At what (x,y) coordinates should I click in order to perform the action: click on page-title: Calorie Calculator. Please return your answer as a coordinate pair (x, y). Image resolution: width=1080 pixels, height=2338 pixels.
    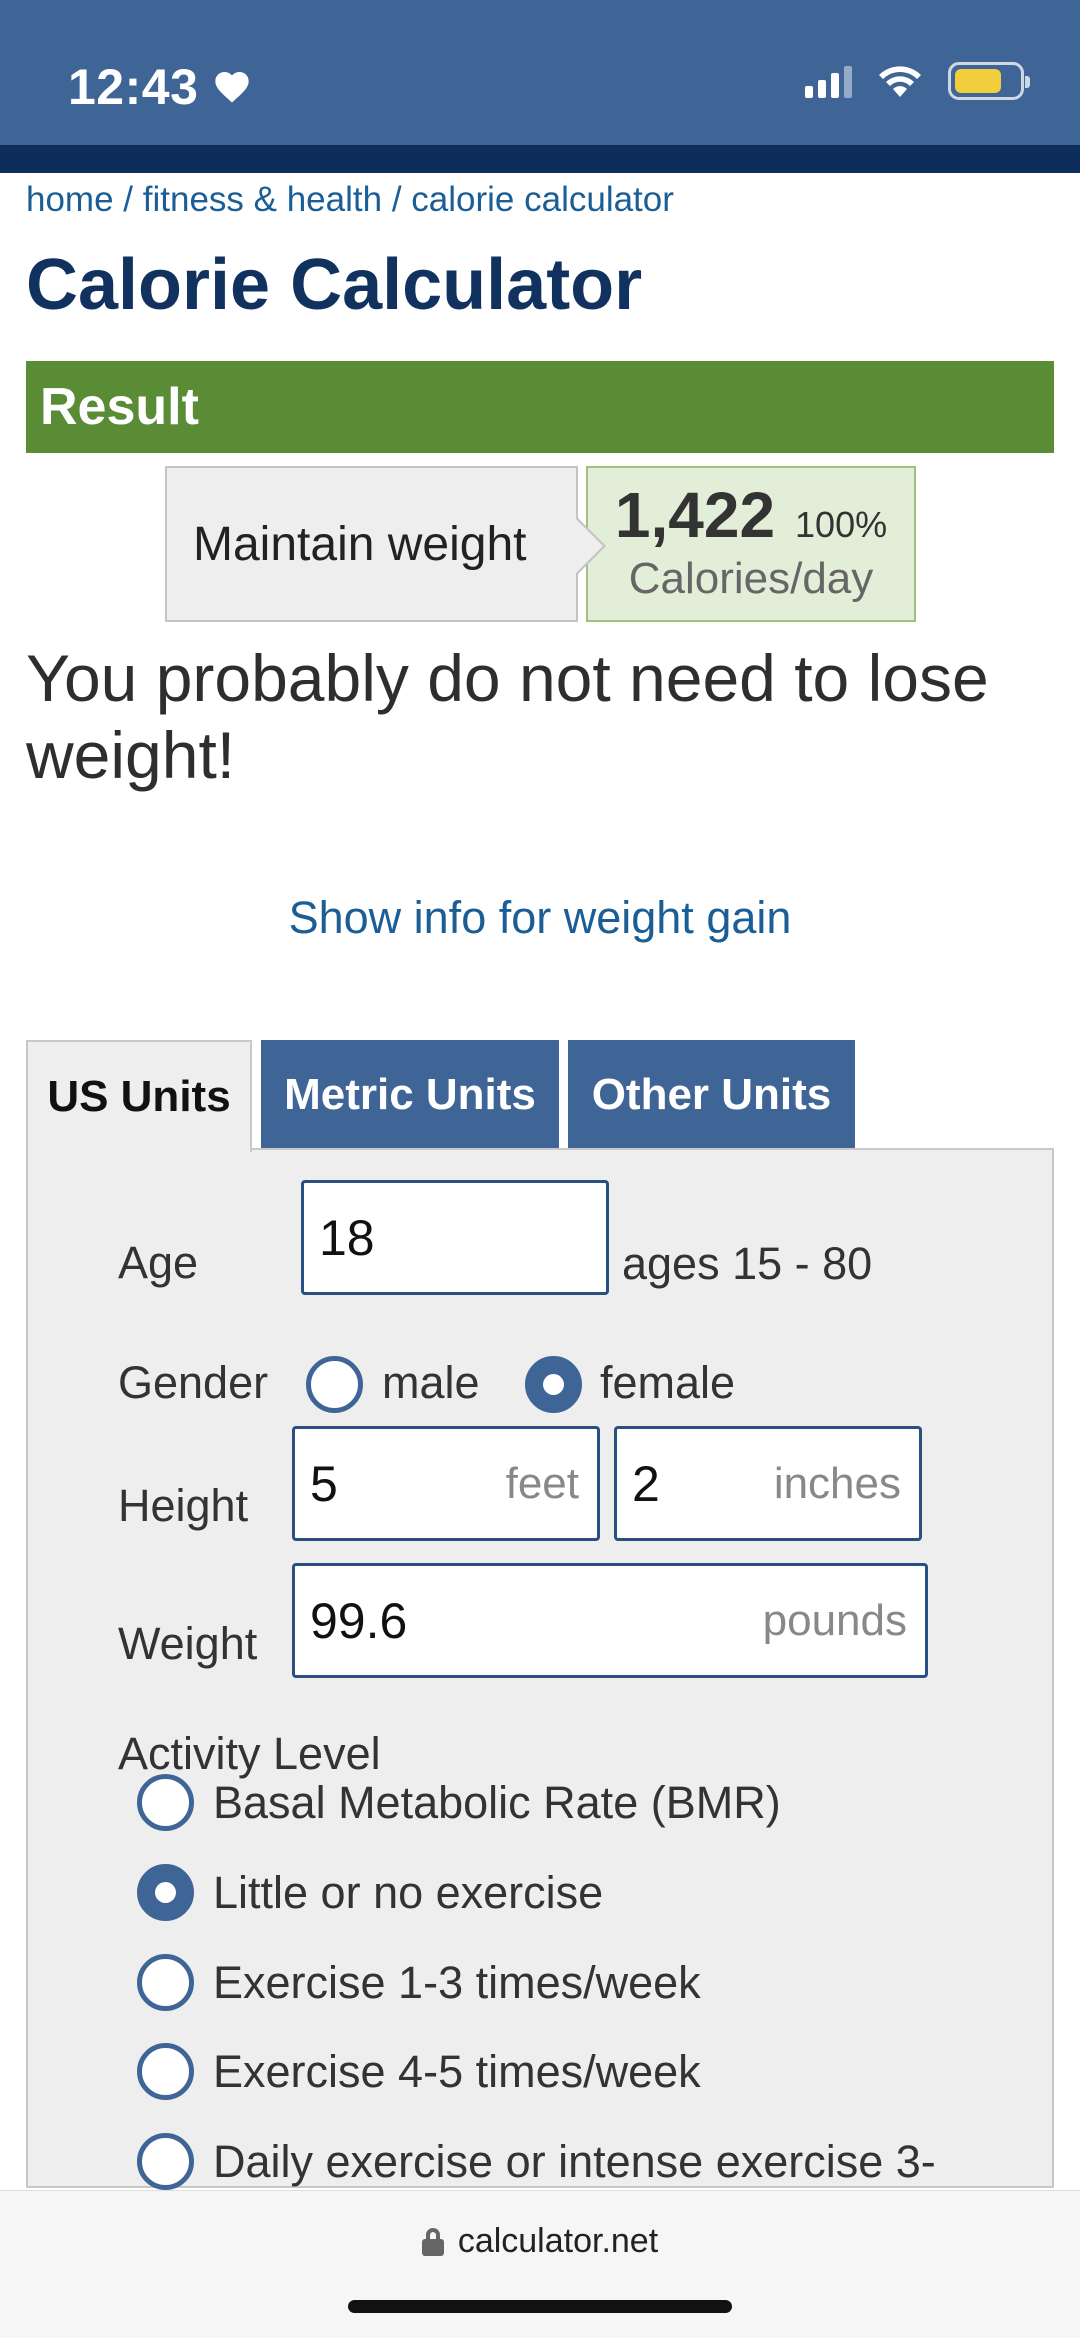
    Looking at the image, I should click on (334, 285).